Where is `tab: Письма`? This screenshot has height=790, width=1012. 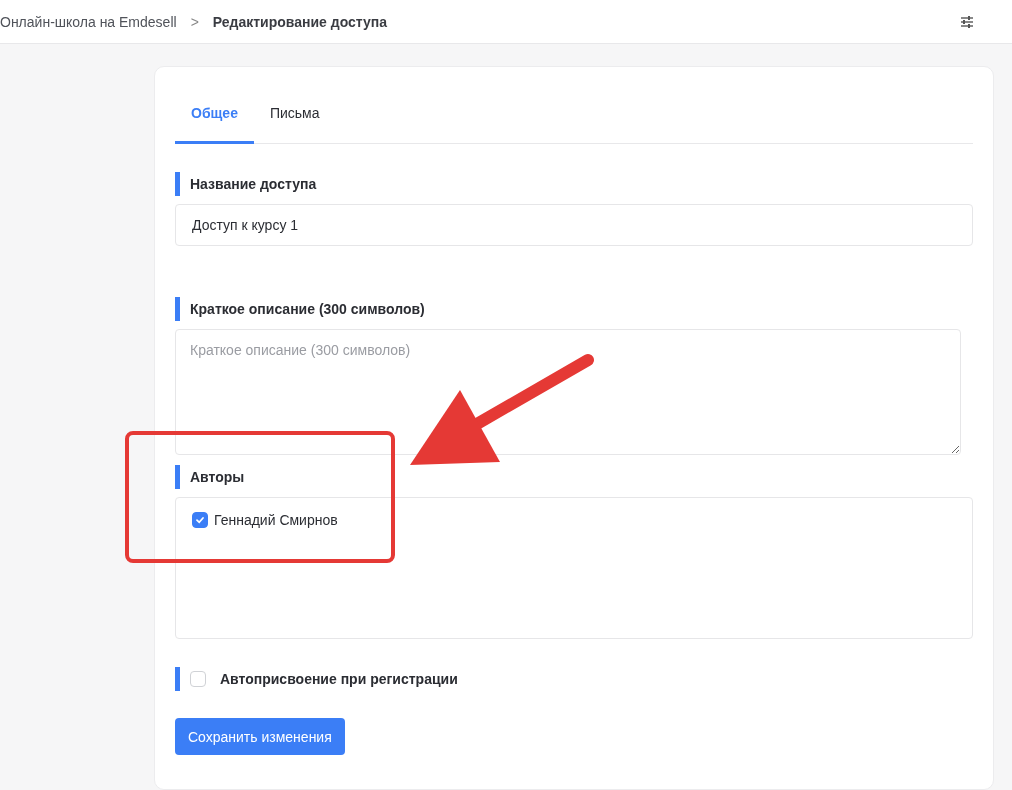
tab: Письма is located at coordinates (294, 115).